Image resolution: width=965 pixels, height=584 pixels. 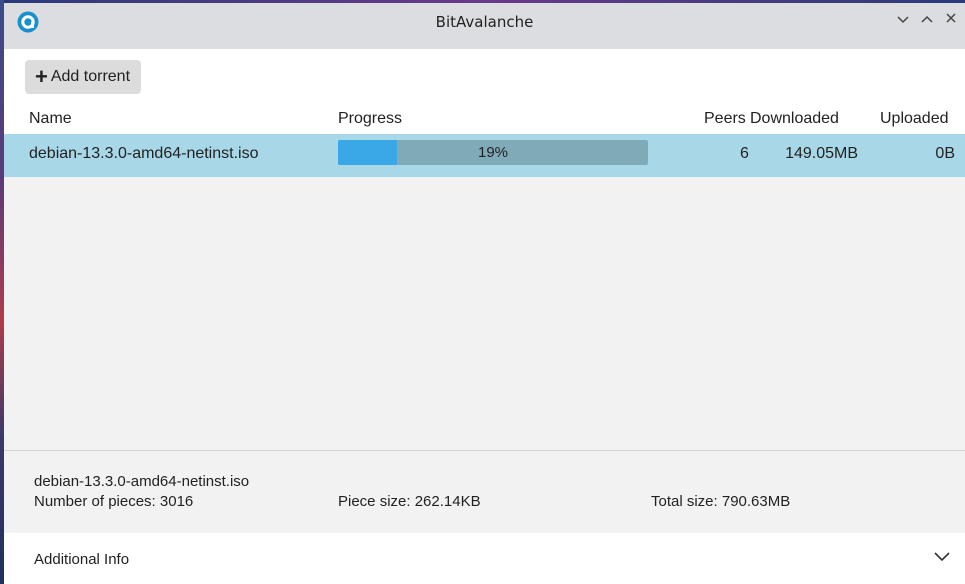 I want to click on column-header-downloaded: Downloaded, so click(x=794, y=119).